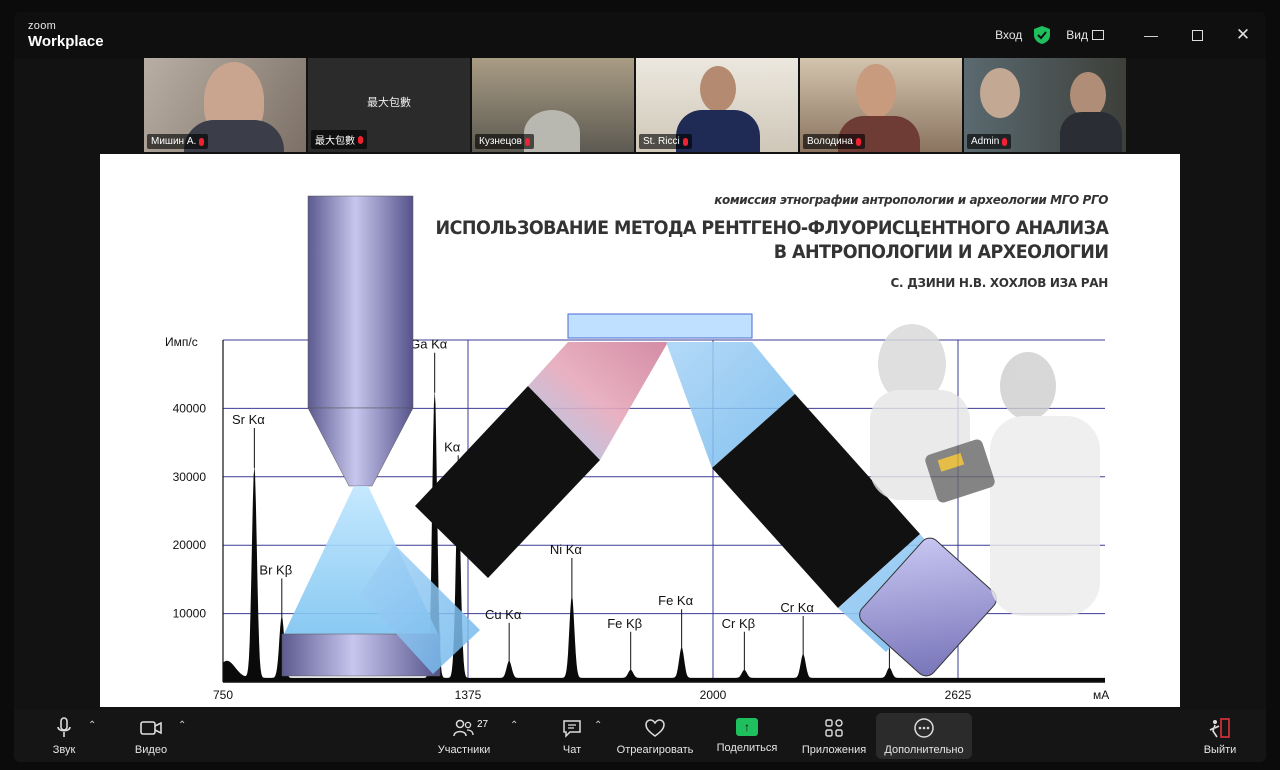 This screenshot has width=1280, height=770. I want to click on minimize-button: —, so click(1151, 35).